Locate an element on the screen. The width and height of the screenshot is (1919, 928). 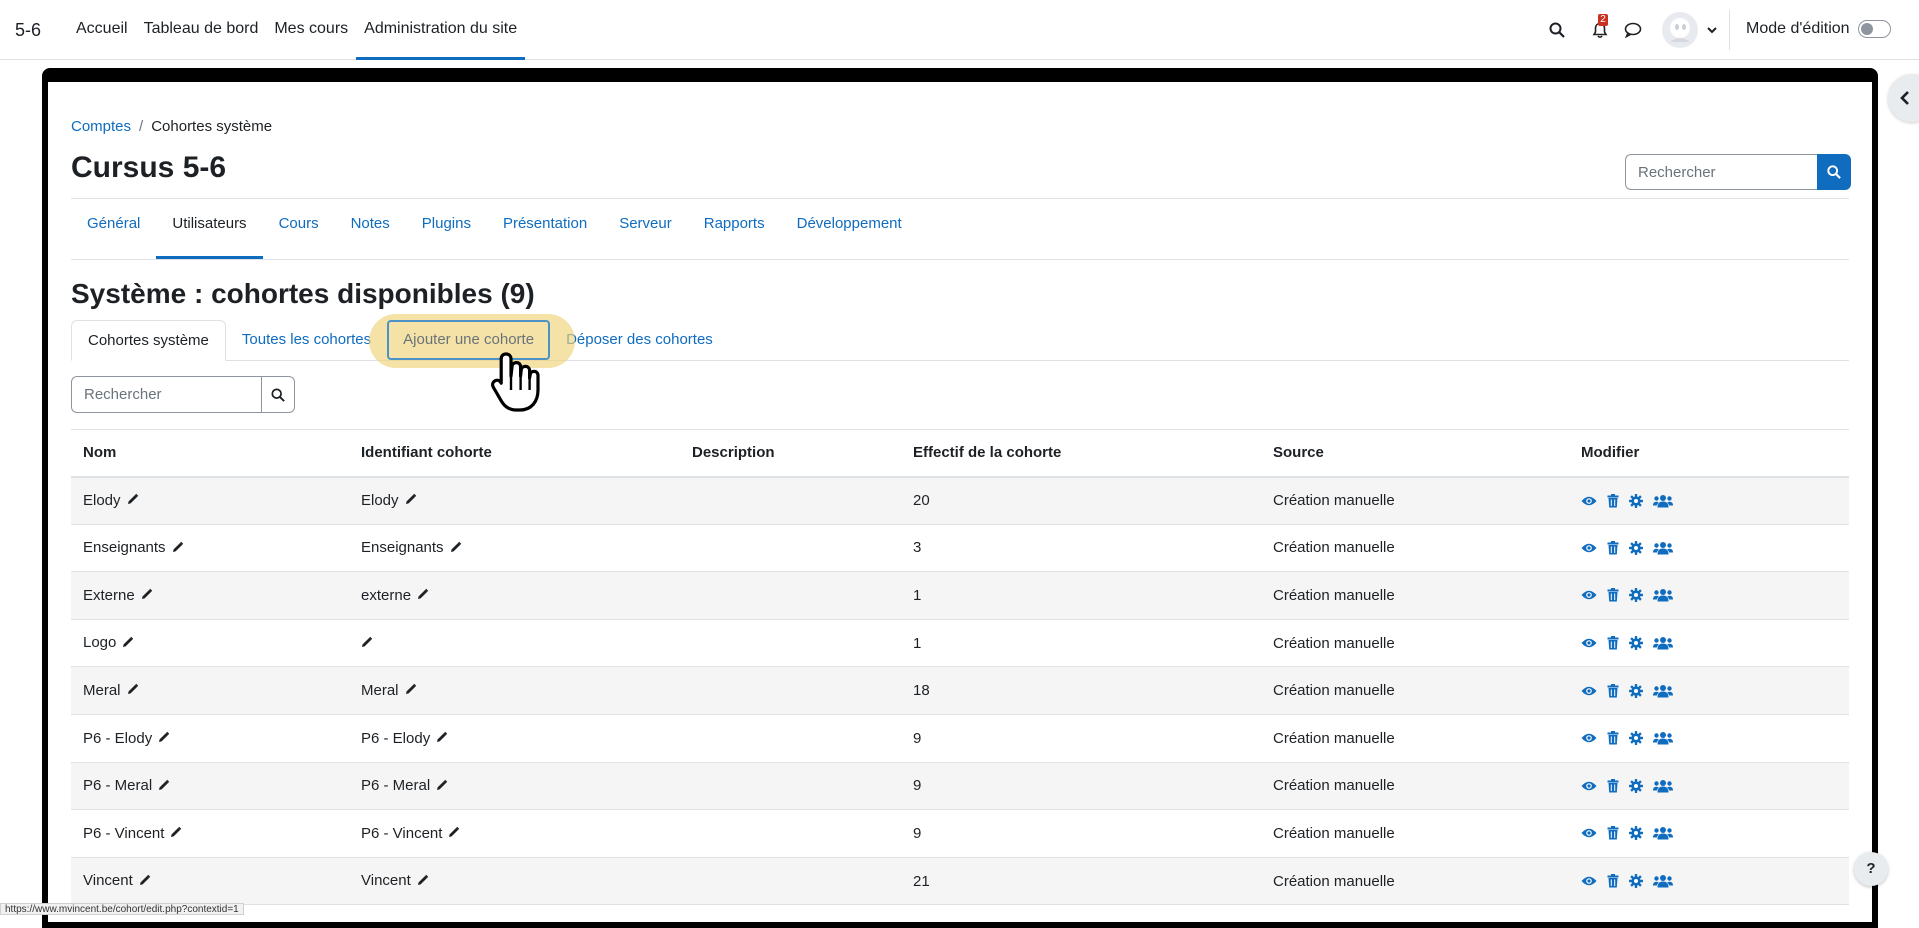
nav-mes-cours: Mes cours is located at coordinates (311, 30).